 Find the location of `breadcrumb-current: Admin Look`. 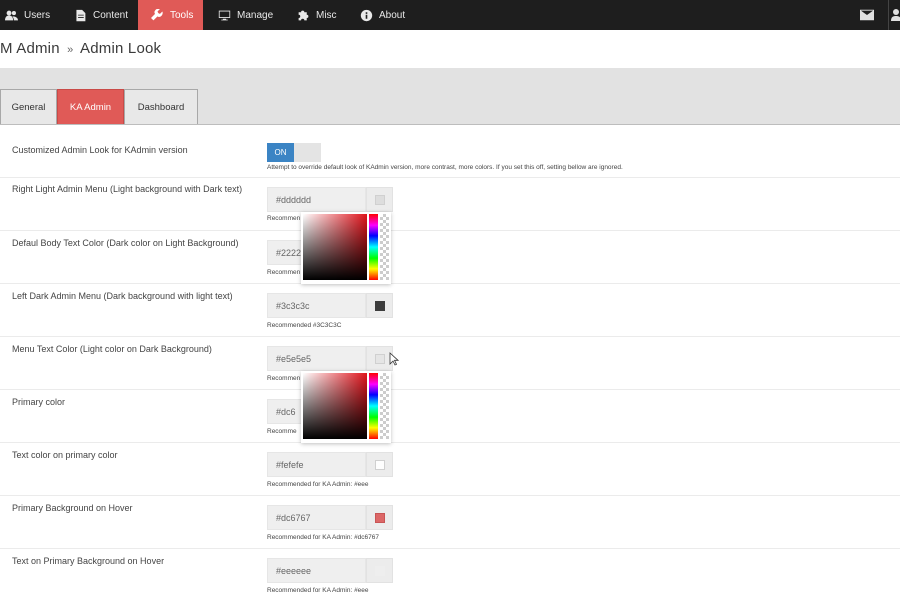

breadcrumb-current: Admin Look is located at coordinates (121, 48).